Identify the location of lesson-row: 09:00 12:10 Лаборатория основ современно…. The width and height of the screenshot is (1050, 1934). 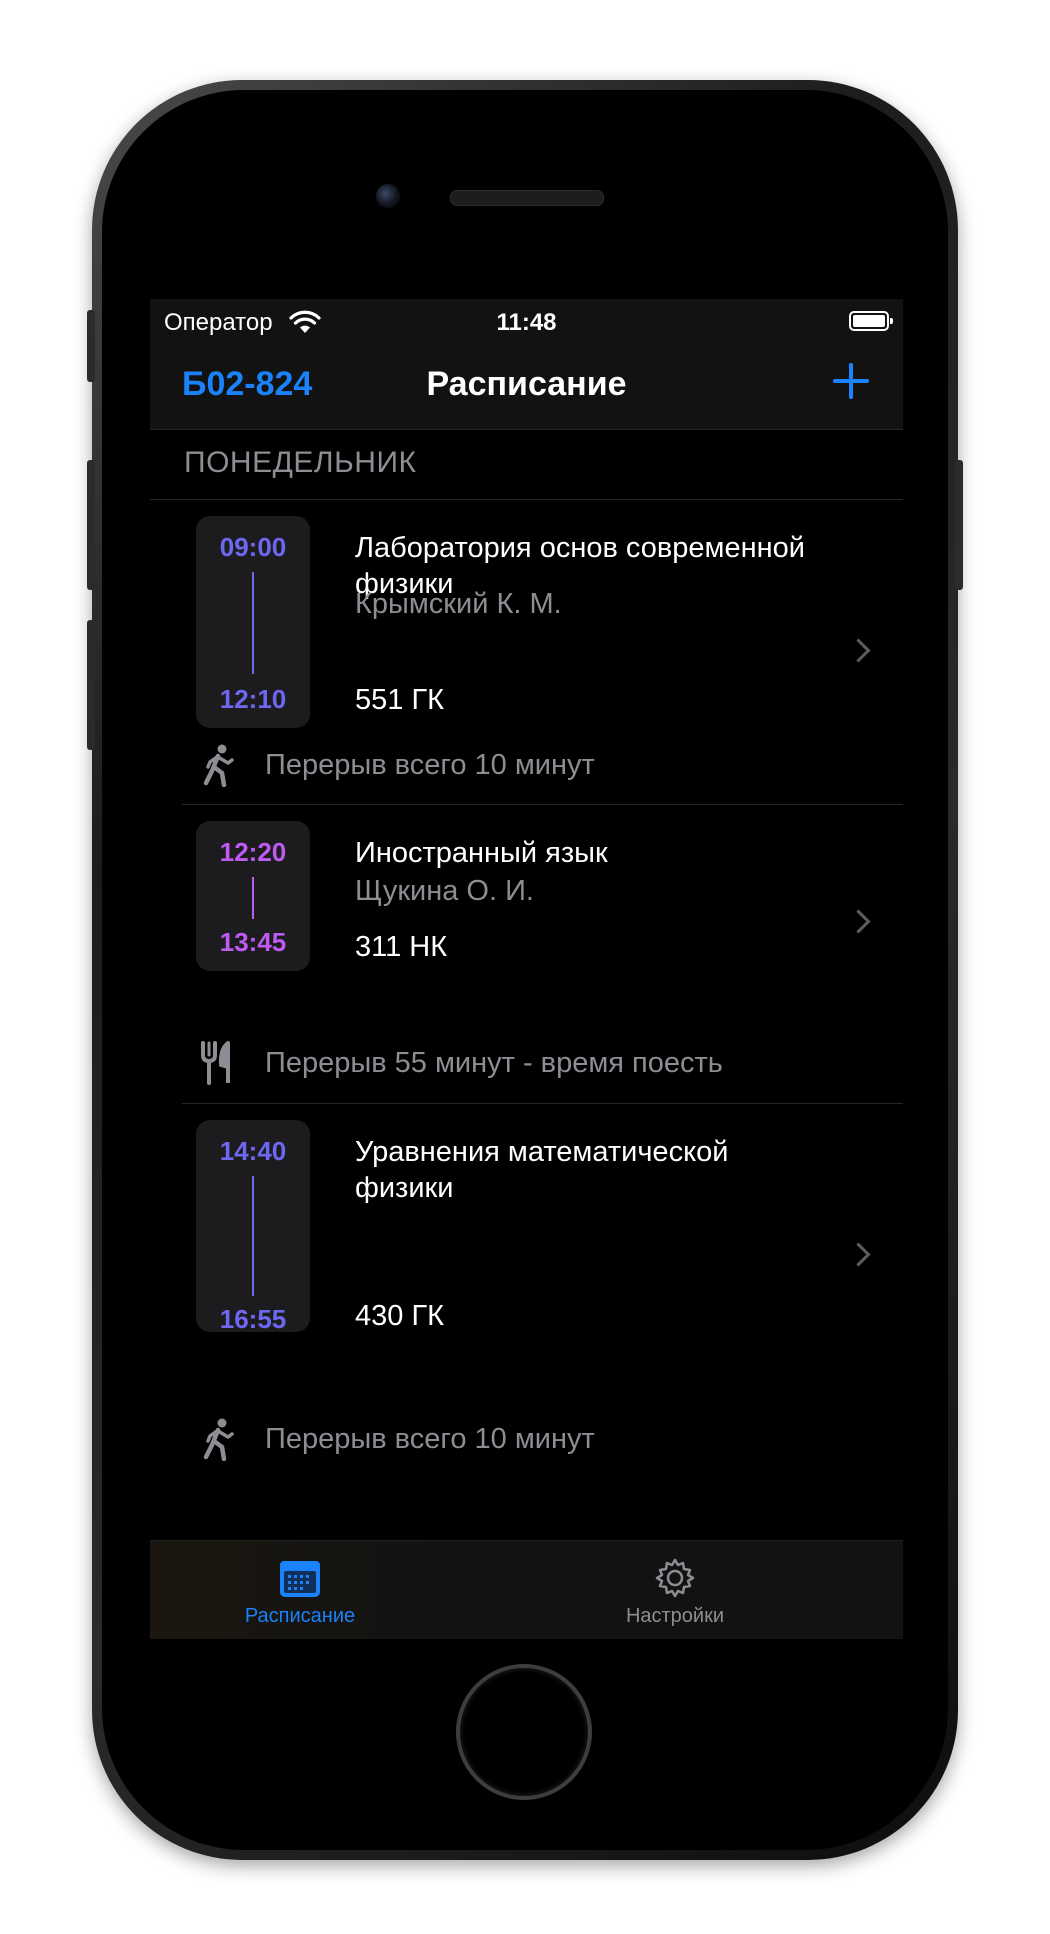
(526, 615).